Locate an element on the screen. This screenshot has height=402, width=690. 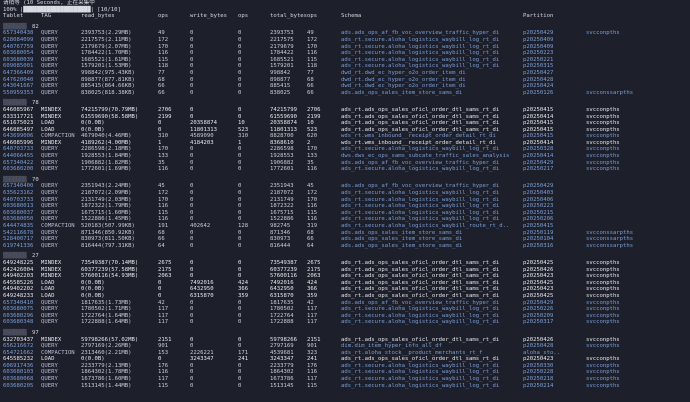
cell-partition: p20250316 is located at coordinates (538, 245).